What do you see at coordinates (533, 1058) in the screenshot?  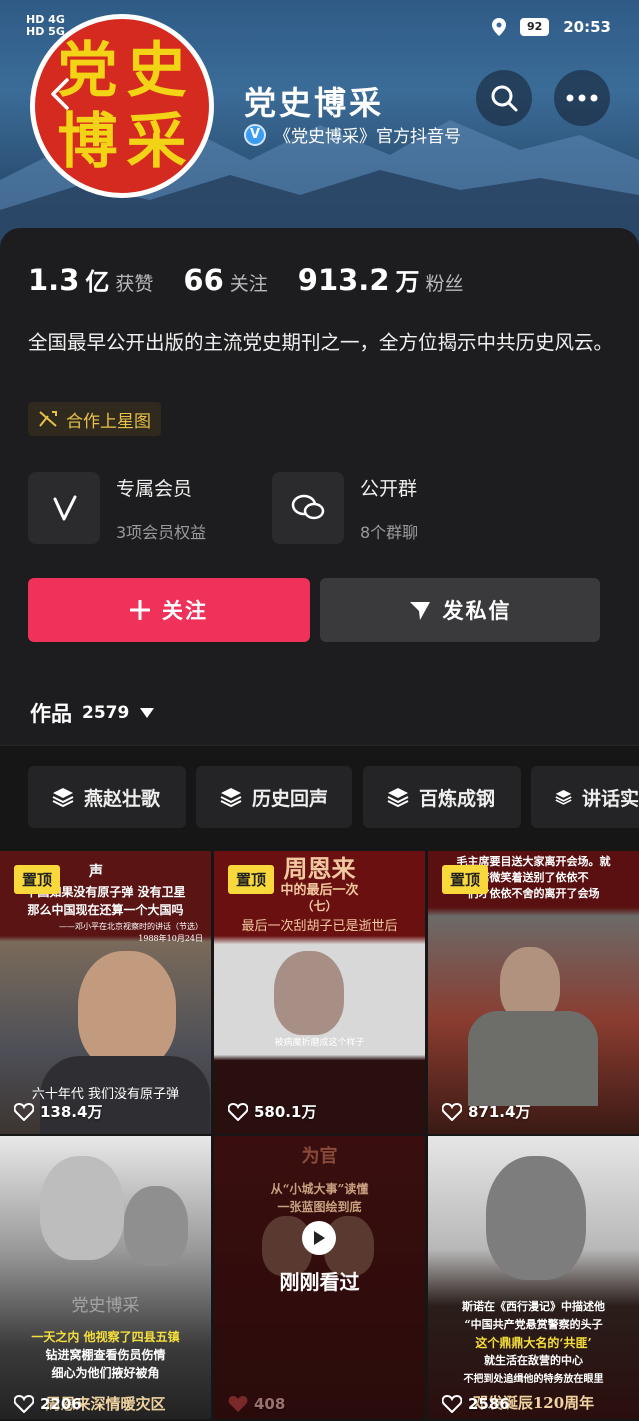 I see `person-body` at bounding box center [533, 1058].